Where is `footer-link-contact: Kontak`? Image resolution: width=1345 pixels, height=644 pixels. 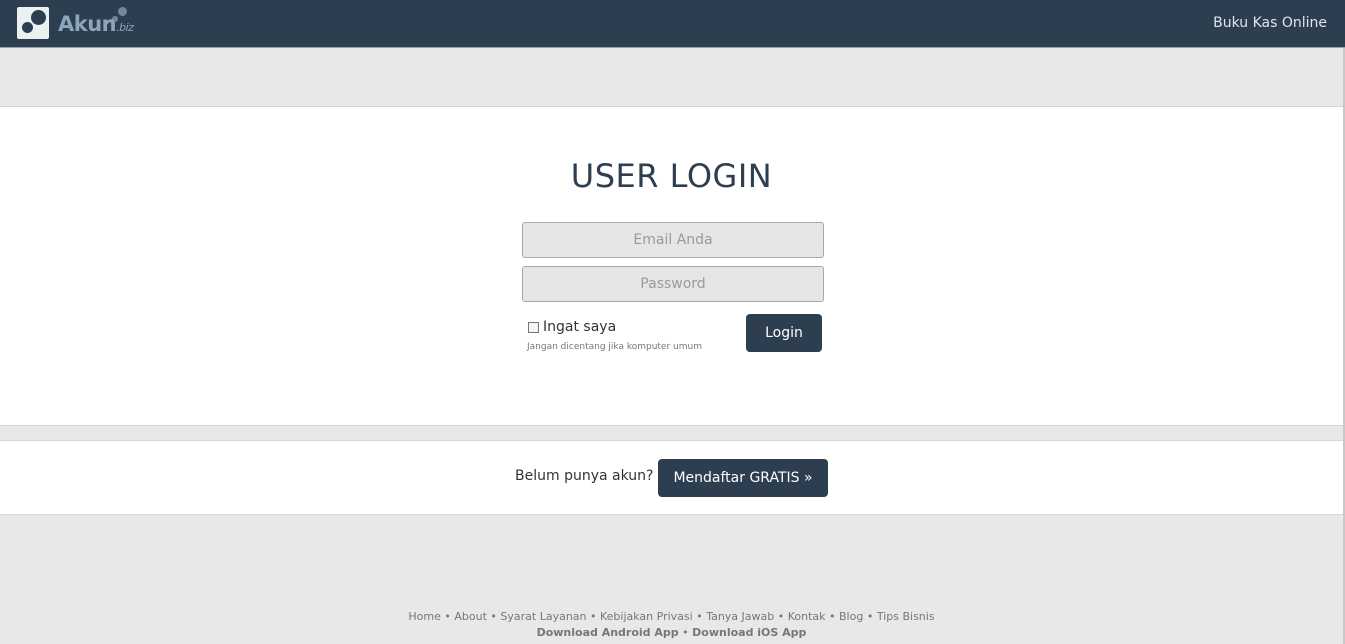
footer-link-contact: Kontak is located at coordinates (807, 616).